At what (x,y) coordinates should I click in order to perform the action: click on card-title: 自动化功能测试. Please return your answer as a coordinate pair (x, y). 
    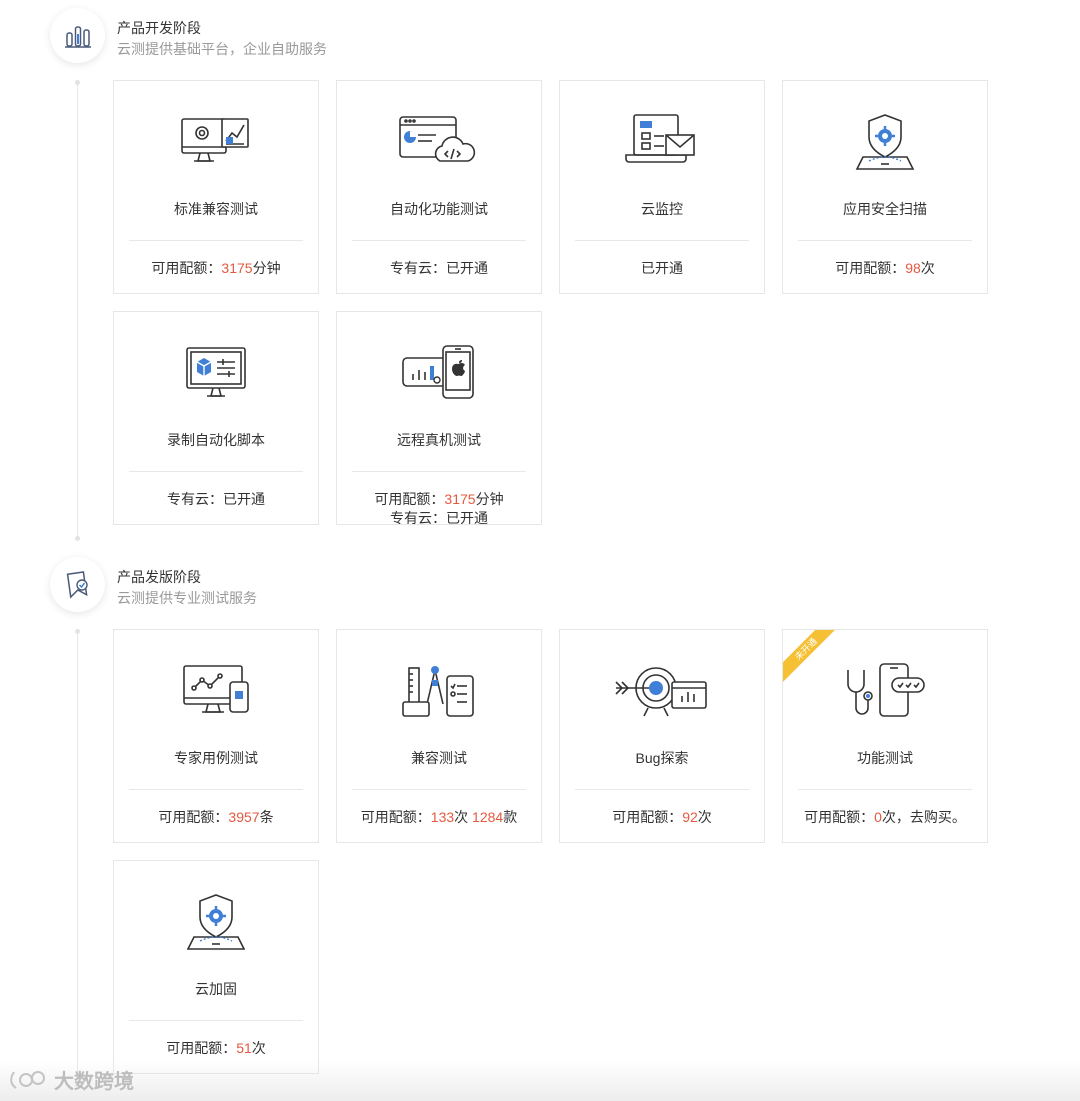
    Looking at the image, I should click on (439, 209).